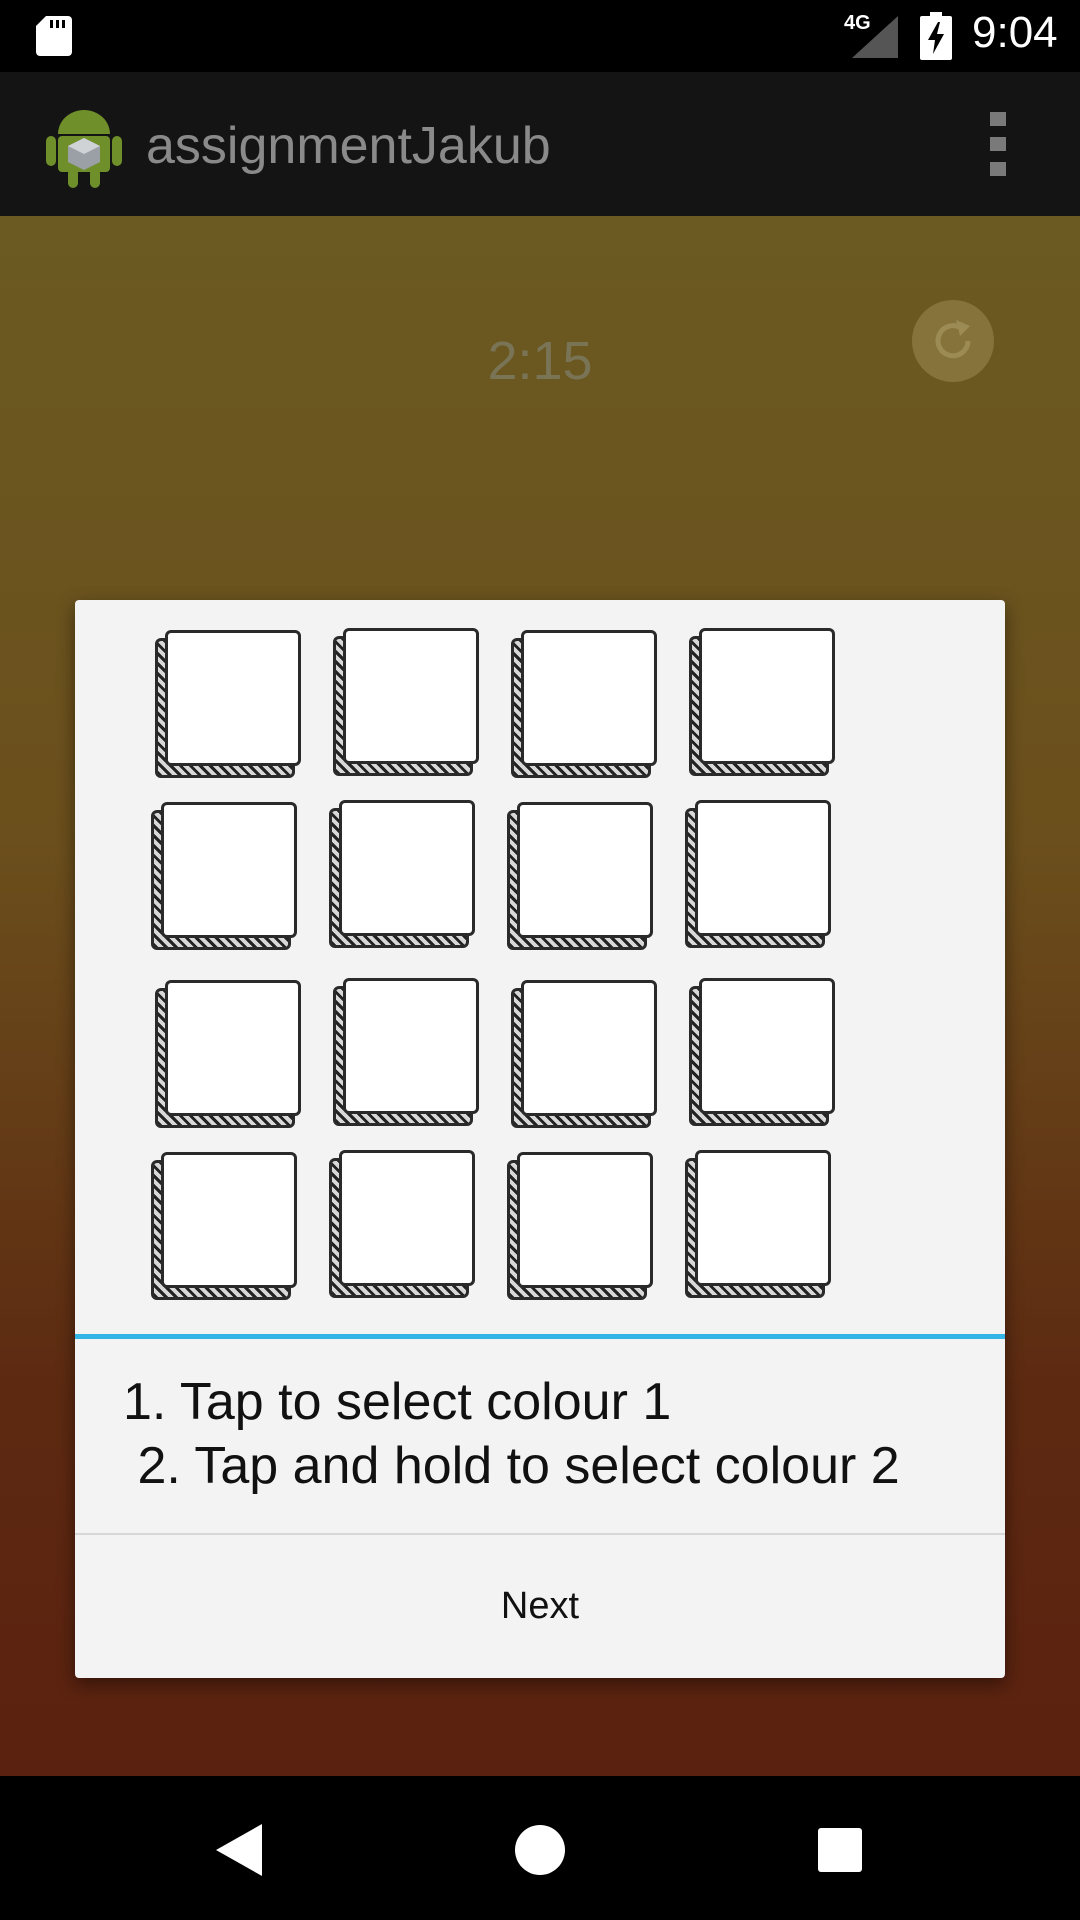 The height and width of the screenshot is (1920, 1080). I want to click on app-title: assignmentJakub, so click(348, 146).